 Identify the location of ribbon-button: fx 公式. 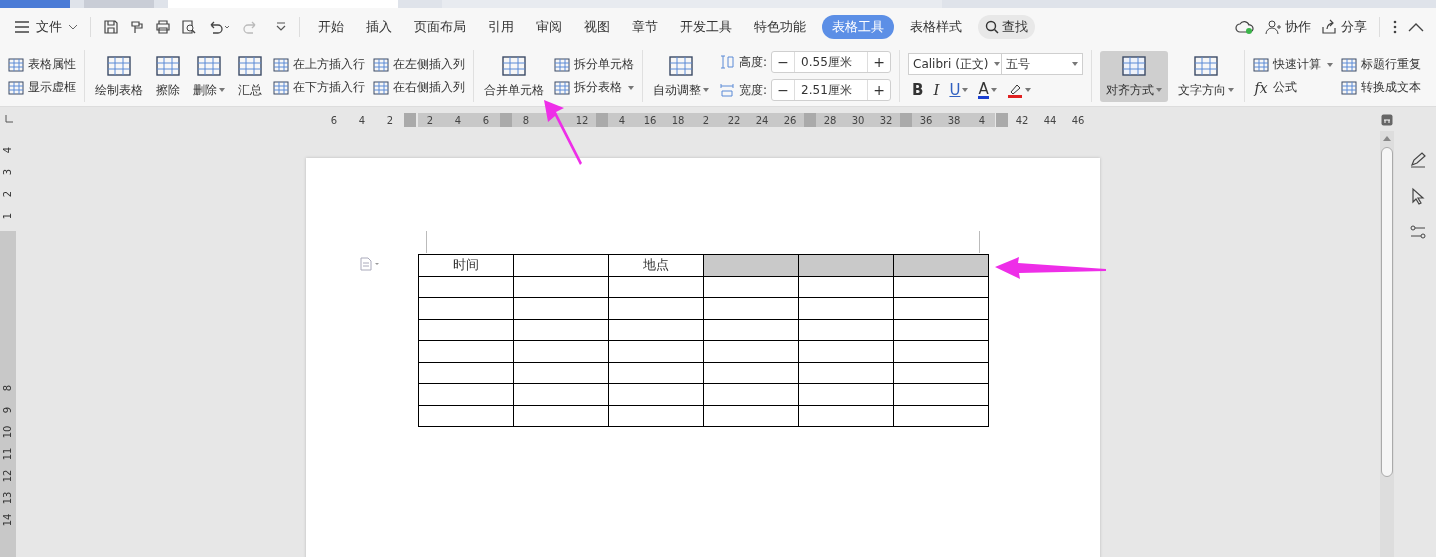
(1293, 87).